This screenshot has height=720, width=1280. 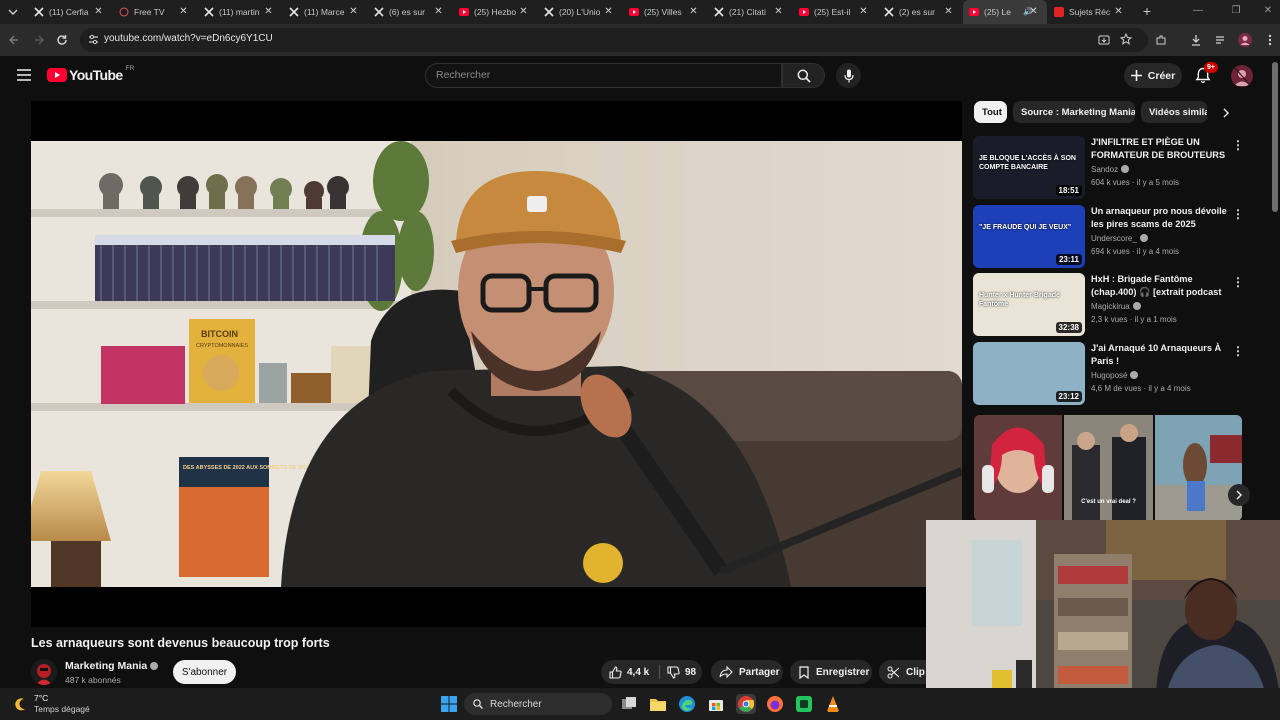 What do you see at coordinates (14, 40) in the screenshot?
I see `back-button` at bounding box center [14, 40].